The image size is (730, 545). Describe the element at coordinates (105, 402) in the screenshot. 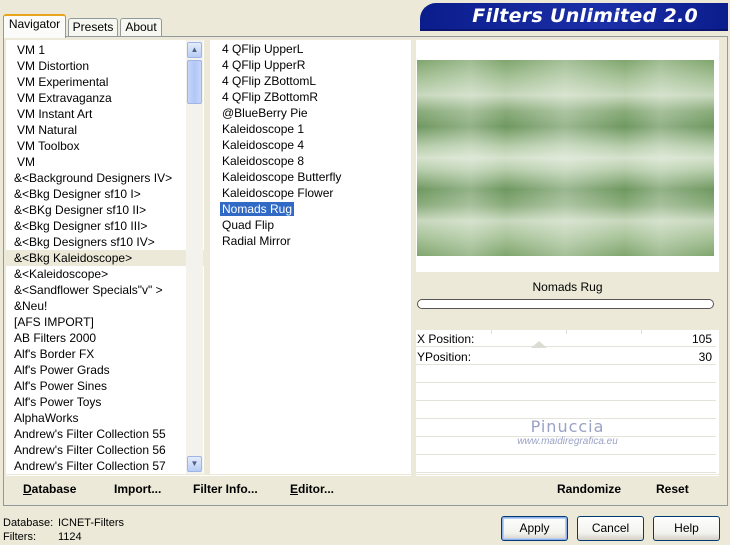

I see `category-item: Alf's Power Toys` at that location.